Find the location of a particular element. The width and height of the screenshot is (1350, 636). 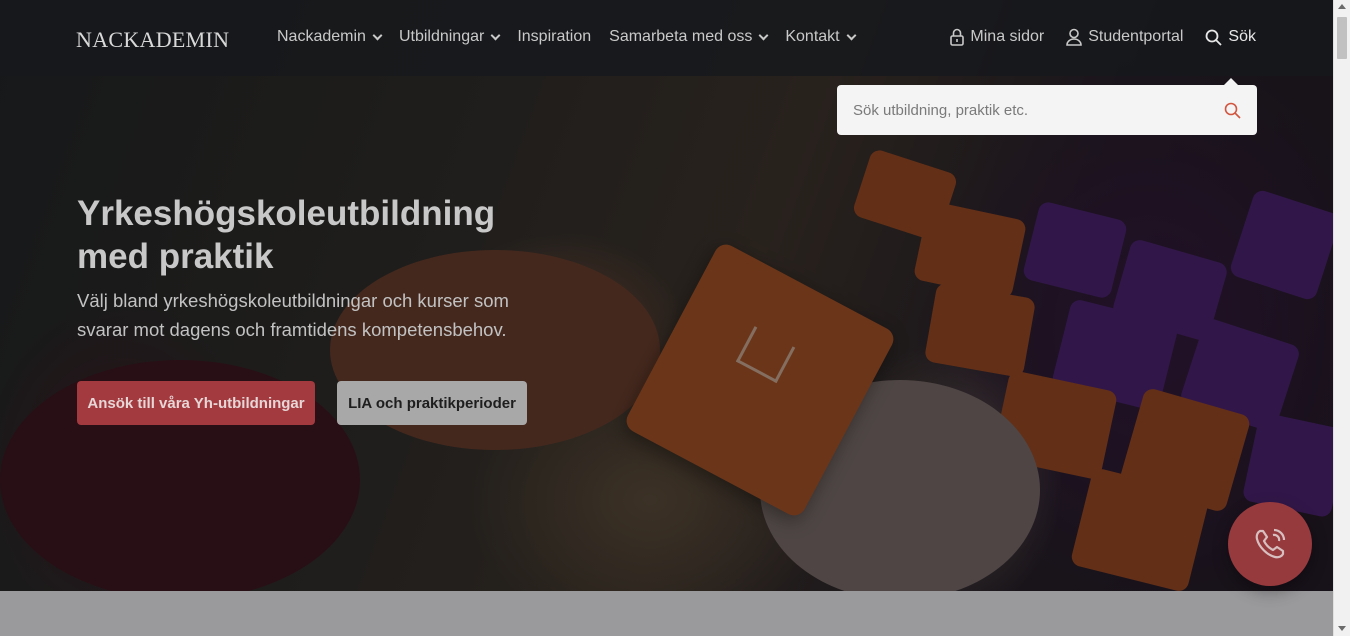

phone-icon is located at coordinates (1270, 543).